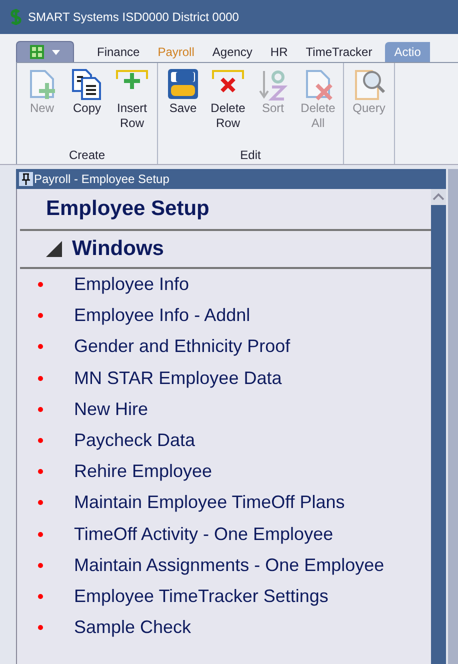 This screenshot has width=458, height=664. Describe the element at coordinates (183, 84) in the screenshot. I see `save-icon` at that location.